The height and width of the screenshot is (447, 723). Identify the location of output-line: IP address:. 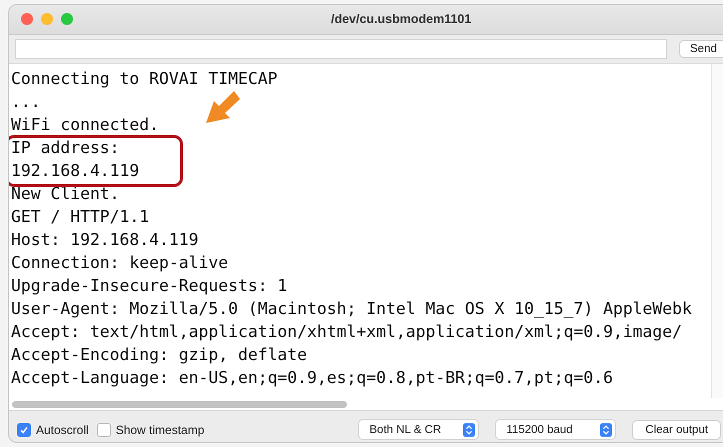
(65, 147).